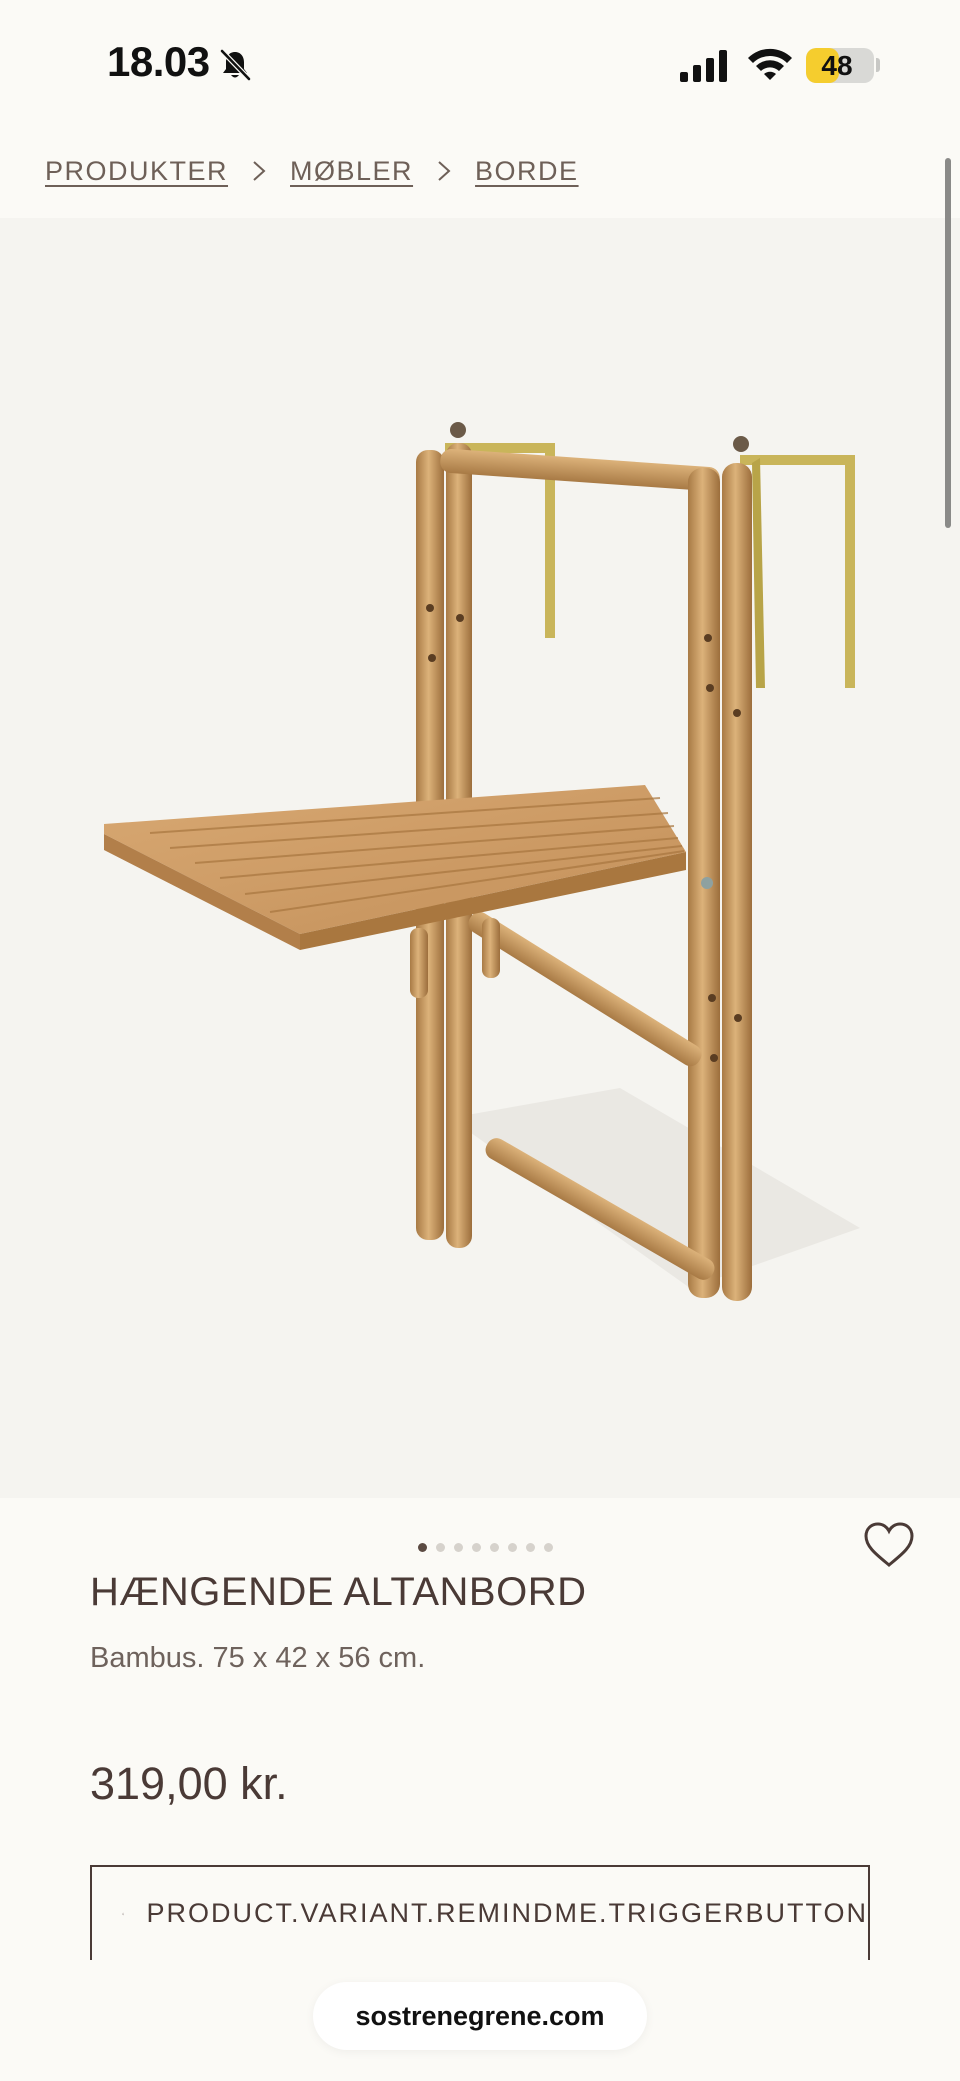  I want to click on remind-me-button: PRODUCT.VARIANT.REMINDME.TRIGGERBUTTON, so click(480, 1912).